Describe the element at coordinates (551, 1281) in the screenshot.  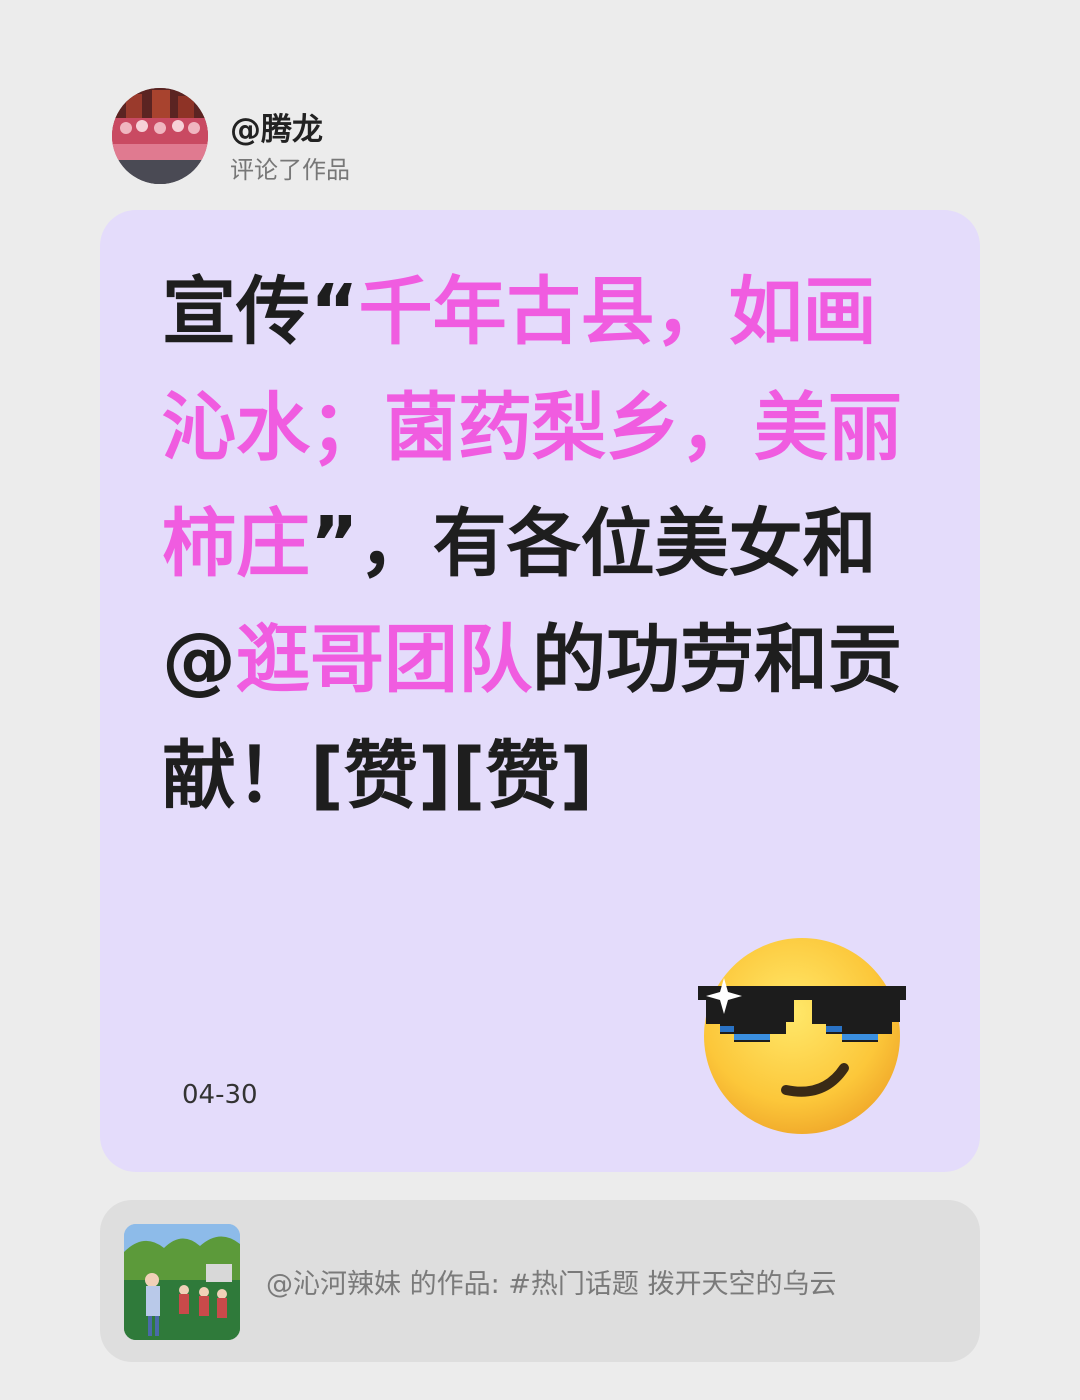
I see `referenced-post-title: @沁河辣妹 的作品: #热门话题 拨开天空的乌云` at that location.